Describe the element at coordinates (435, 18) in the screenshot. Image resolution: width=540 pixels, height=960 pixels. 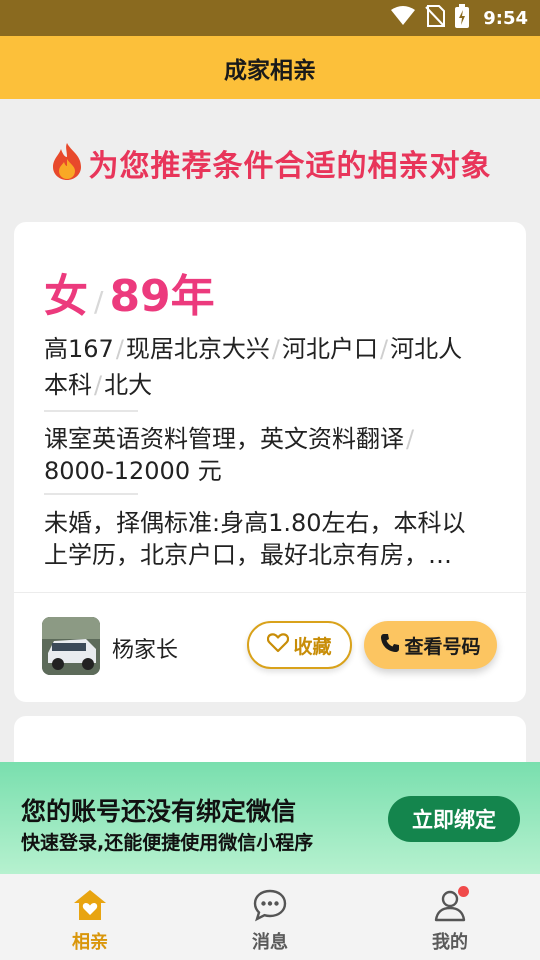
I see `no-sim-icon` at that location.